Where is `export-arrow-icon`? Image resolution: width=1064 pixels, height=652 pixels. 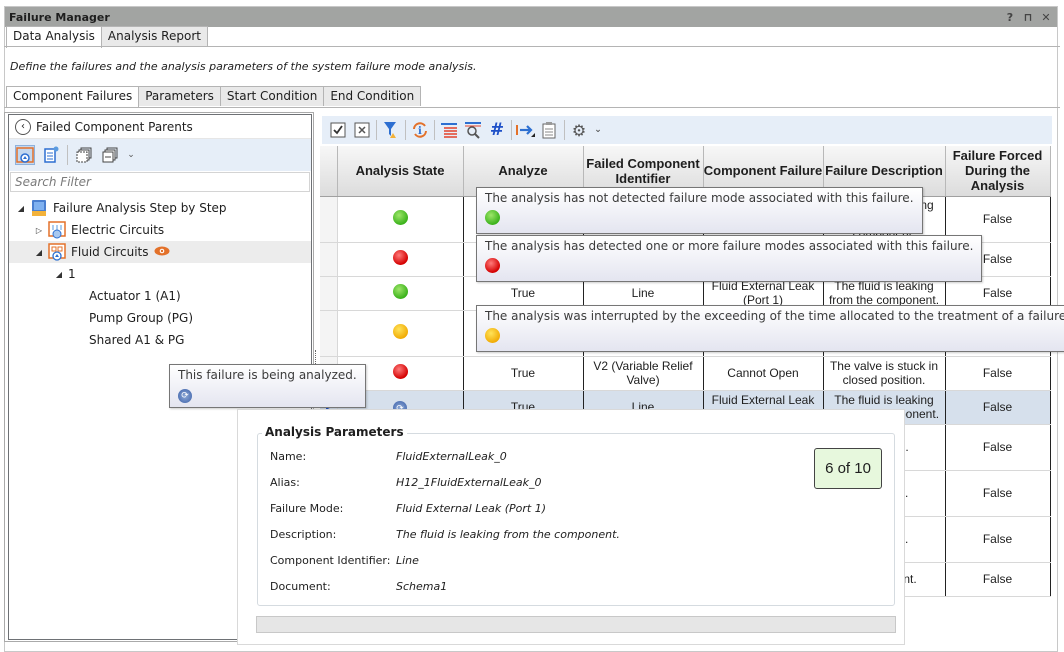 export-arrow-icon is located at coordinates (526, 130).